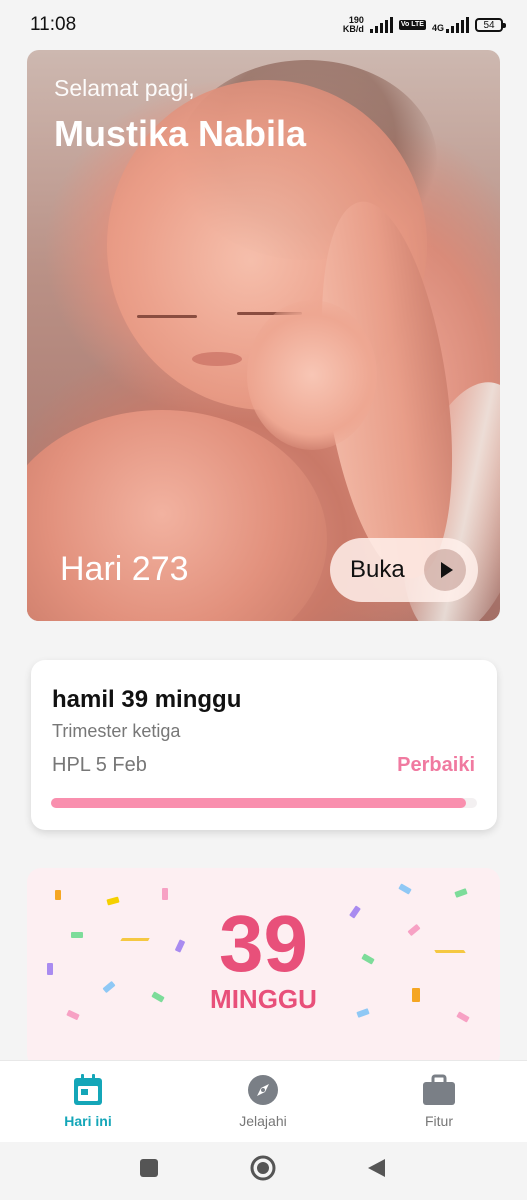  What do you see at coordinates (259, 803) in the screenshot?
I see `pregnancy-progress-fill` at bounding box center [259, 803].